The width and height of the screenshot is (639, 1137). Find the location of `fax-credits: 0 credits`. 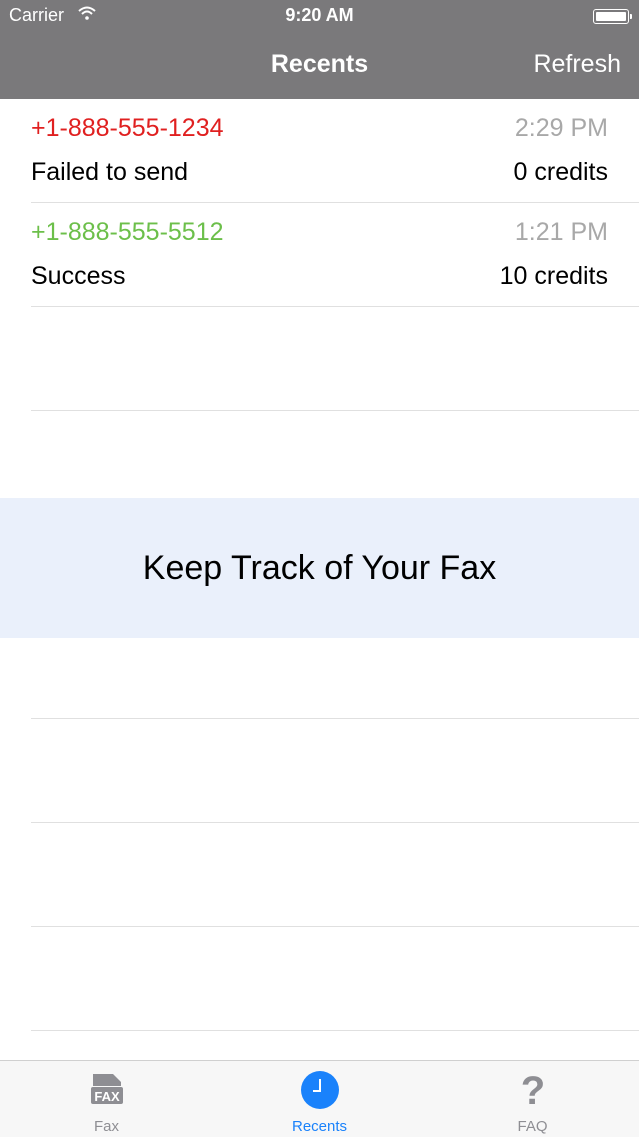

fax-credits: 0 credits is located at coordinates (560, 172).